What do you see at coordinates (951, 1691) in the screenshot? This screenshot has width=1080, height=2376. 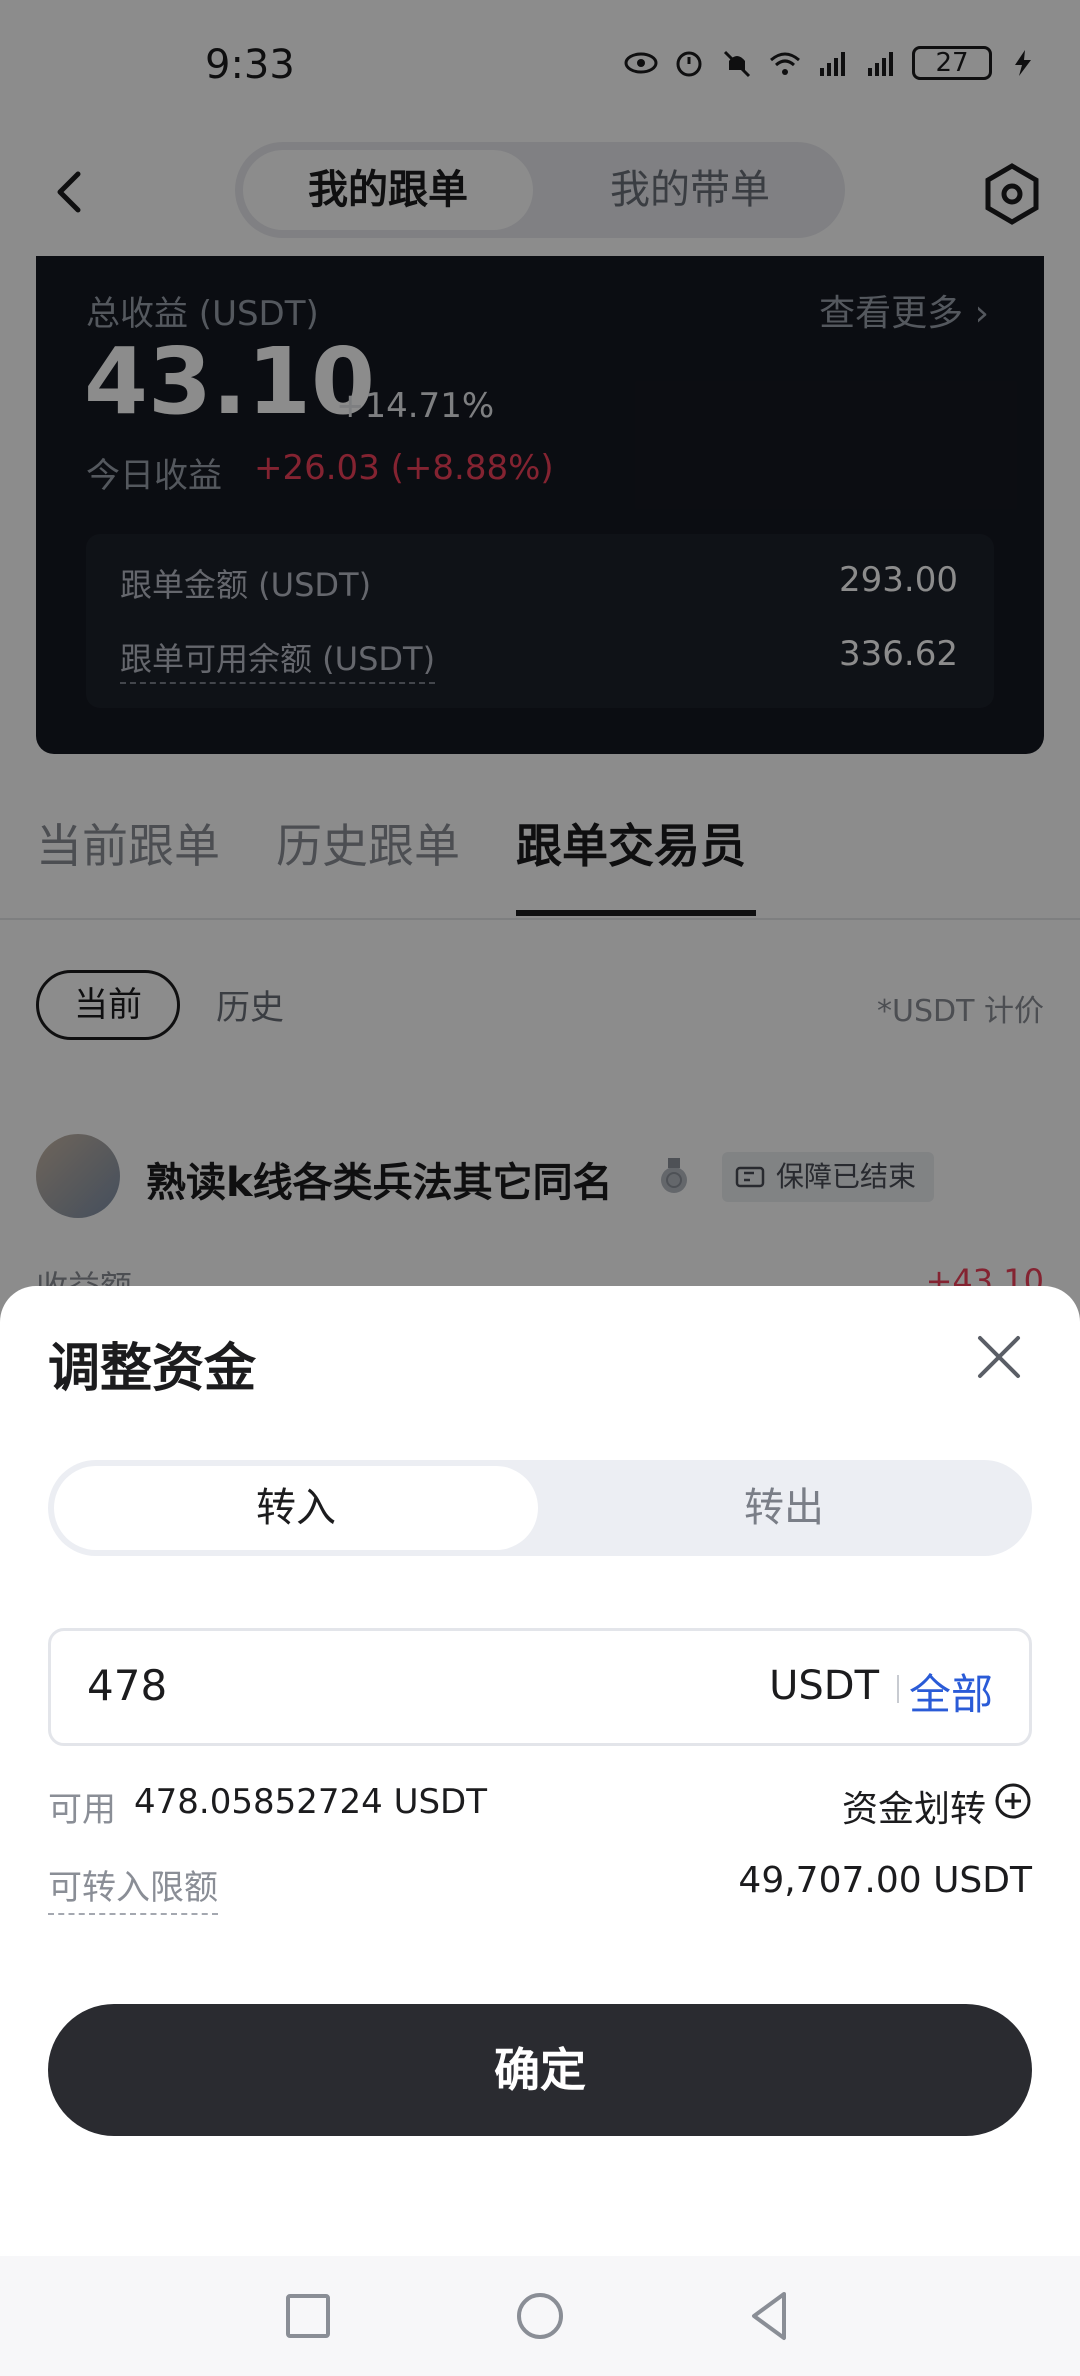 I see `max-button: 全部` at bounding box center [951, 1691].